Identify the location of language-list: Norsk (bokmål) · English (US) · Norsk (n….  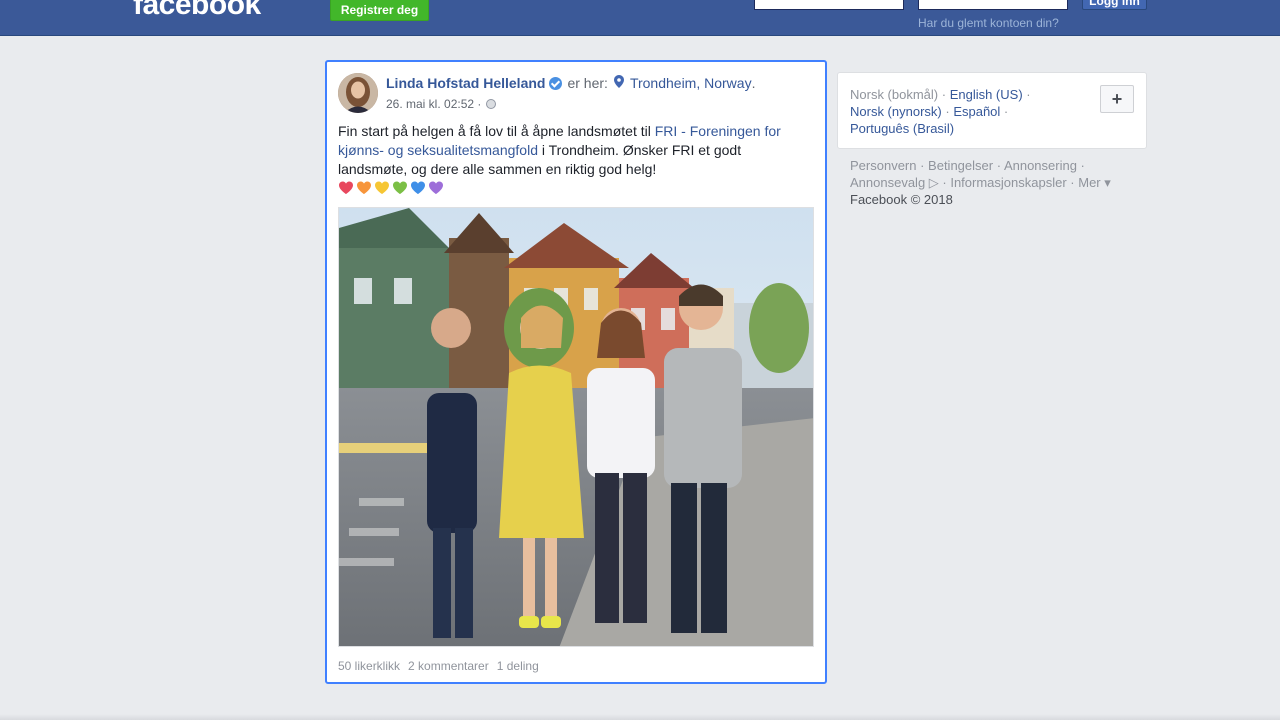
(940, 111).